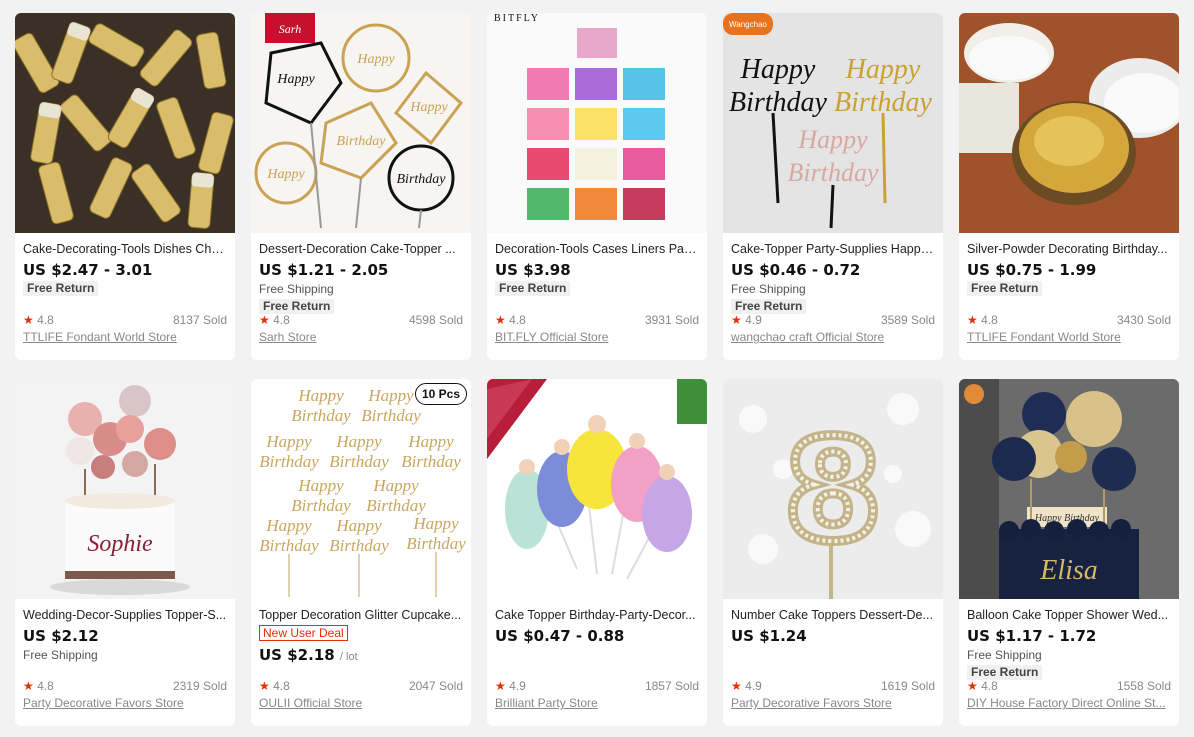 The height and width of the screenshot is (737, 1194). I want to click on sold-count: 2319 Sold, so click(199, 686).